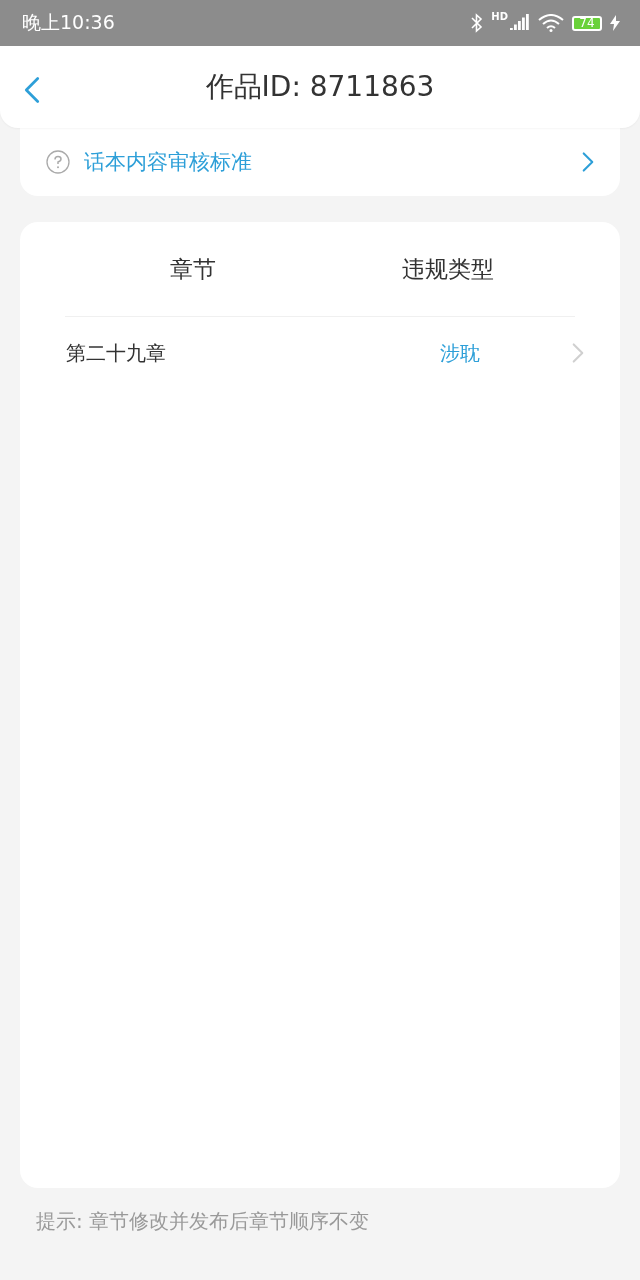 The height and width of the screenshot is (1280, 640). I want to click on chapter-cell-text: 第二十九章, so click(116, 353).